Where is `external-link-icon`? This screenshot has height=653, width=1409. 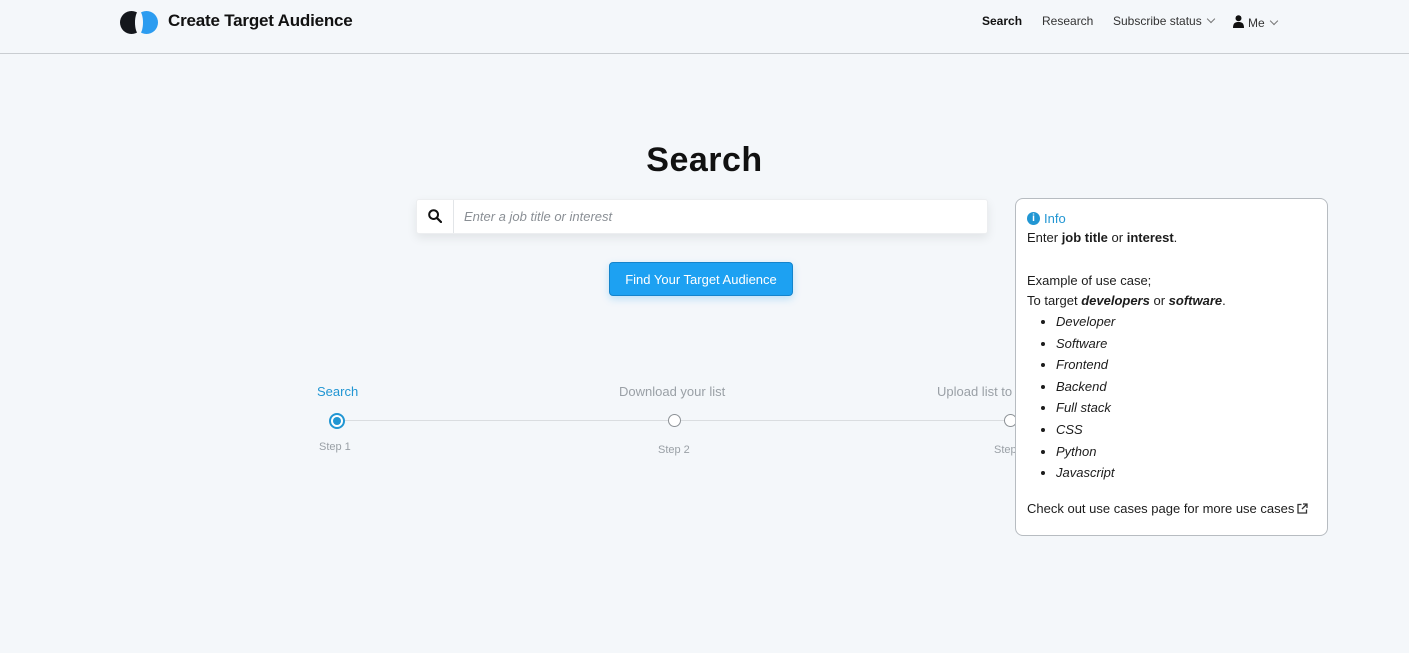 external-link-icon is located at coordinates (1303, 508).